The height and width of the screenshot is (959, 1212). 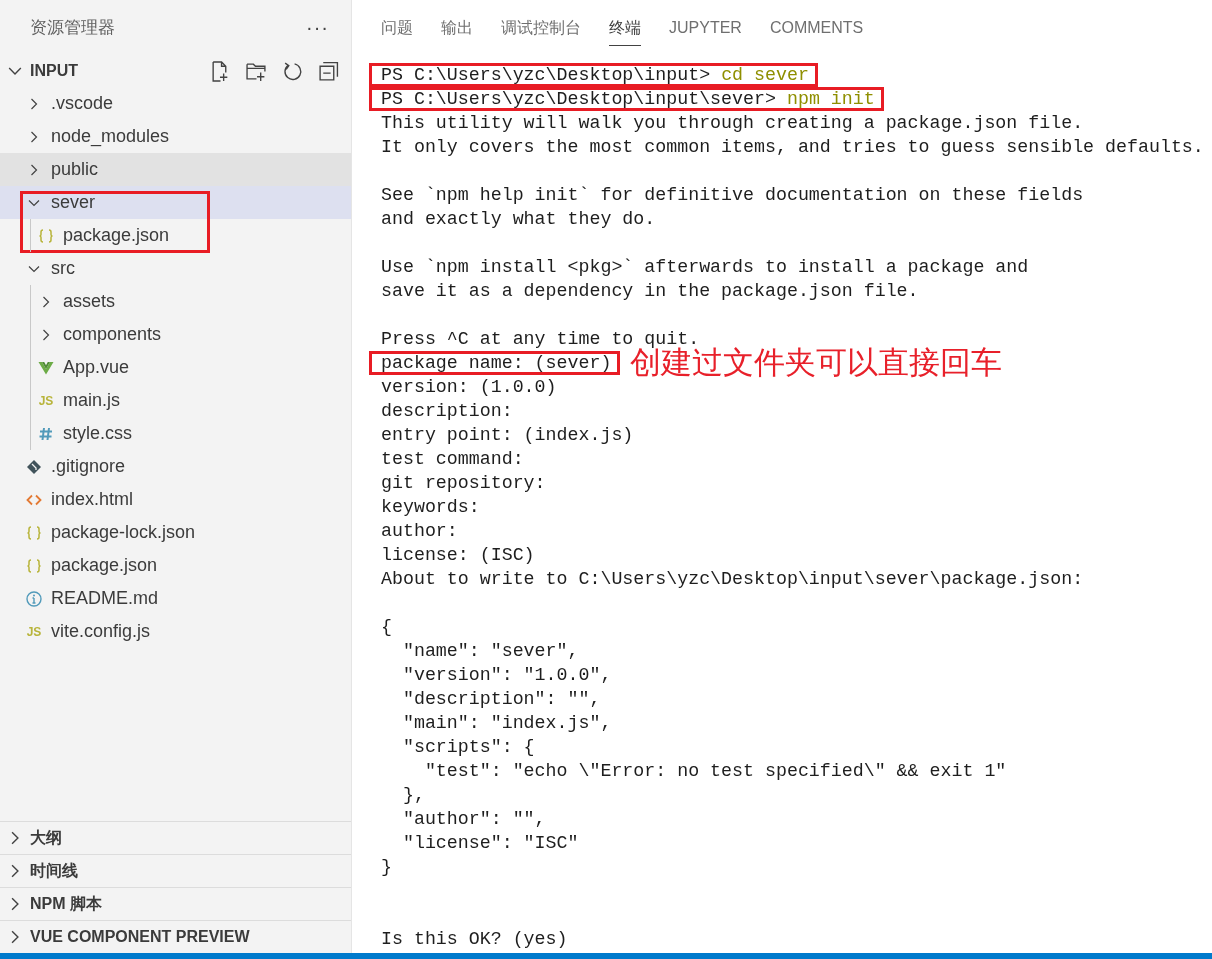 I want to click on terminal-text: "main": "index.js",, so click(x=506, y=723).